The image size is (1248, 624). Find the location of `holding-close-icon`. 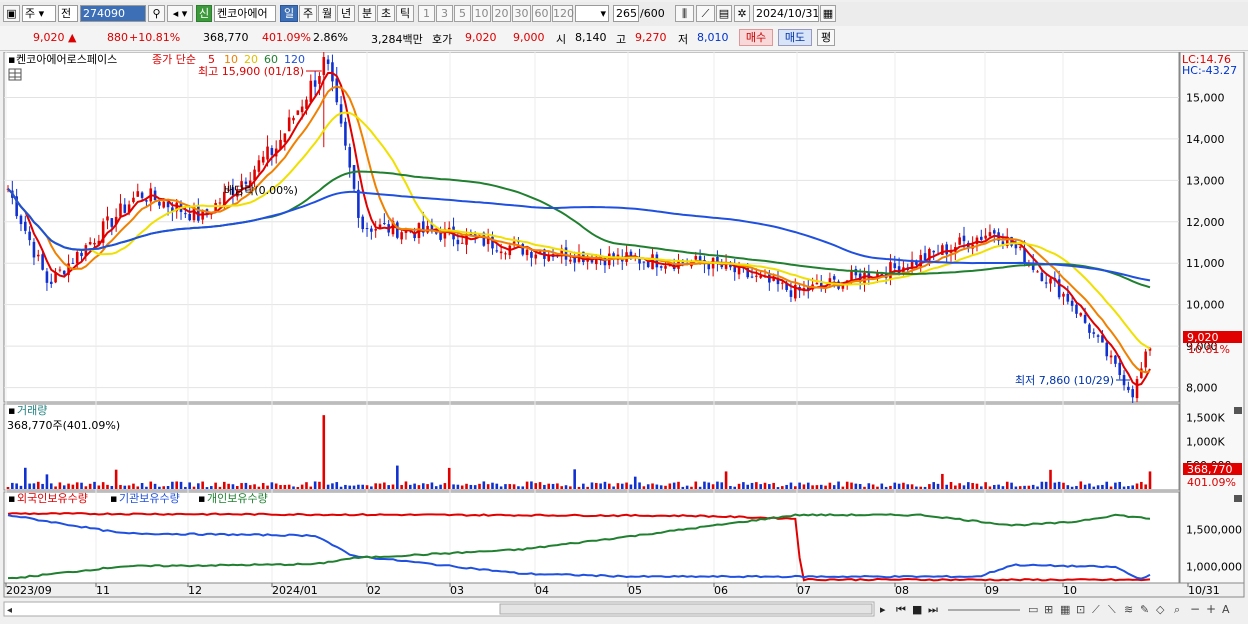

holding-close-icon is located at coordinates (1238, 498).